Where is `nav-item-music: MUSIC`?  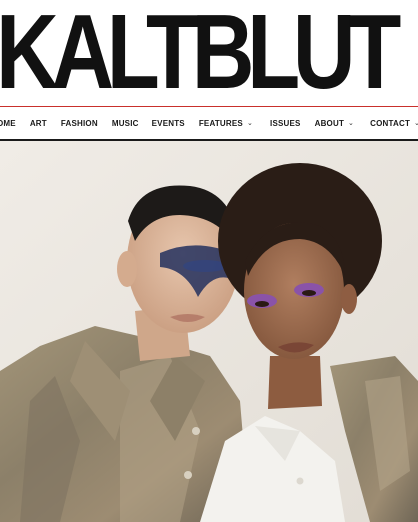 nav-item-music: MUSIC is located at coordinates (125, 123).